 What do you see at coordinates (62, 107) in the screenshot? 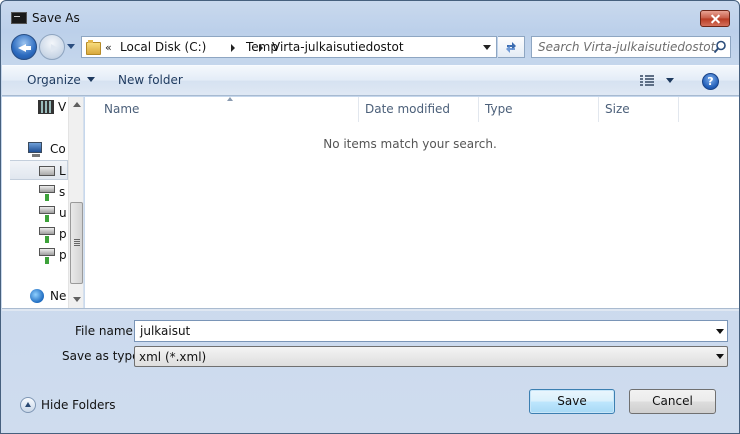
I see `nav-item-label: V` at bounding box center [62, 107].